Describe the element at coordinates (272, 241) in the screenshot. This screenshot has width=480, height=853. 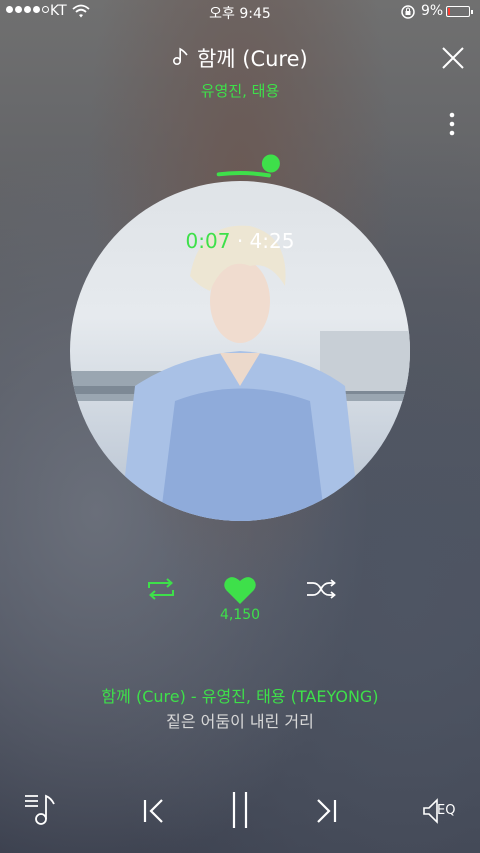
I see `total-duration: 4:25` at that location.